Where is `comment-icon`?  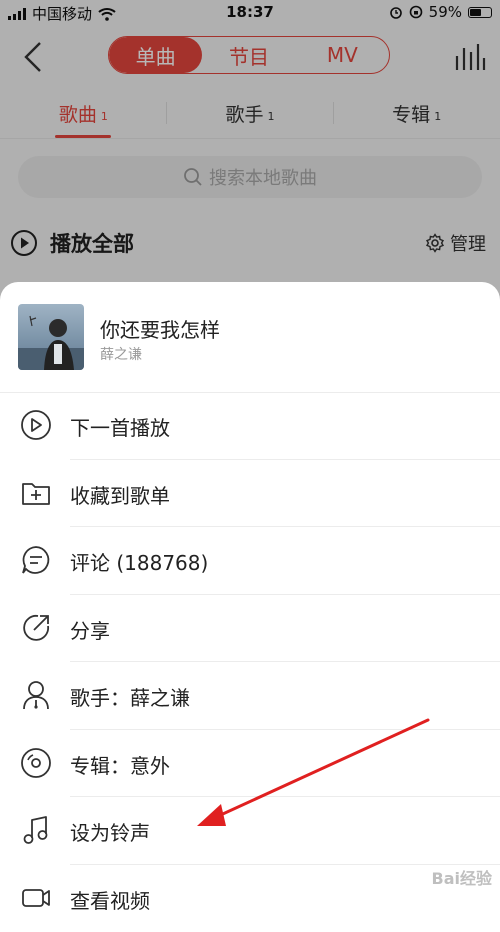
comment-icon is located at coordinates (36, 560).